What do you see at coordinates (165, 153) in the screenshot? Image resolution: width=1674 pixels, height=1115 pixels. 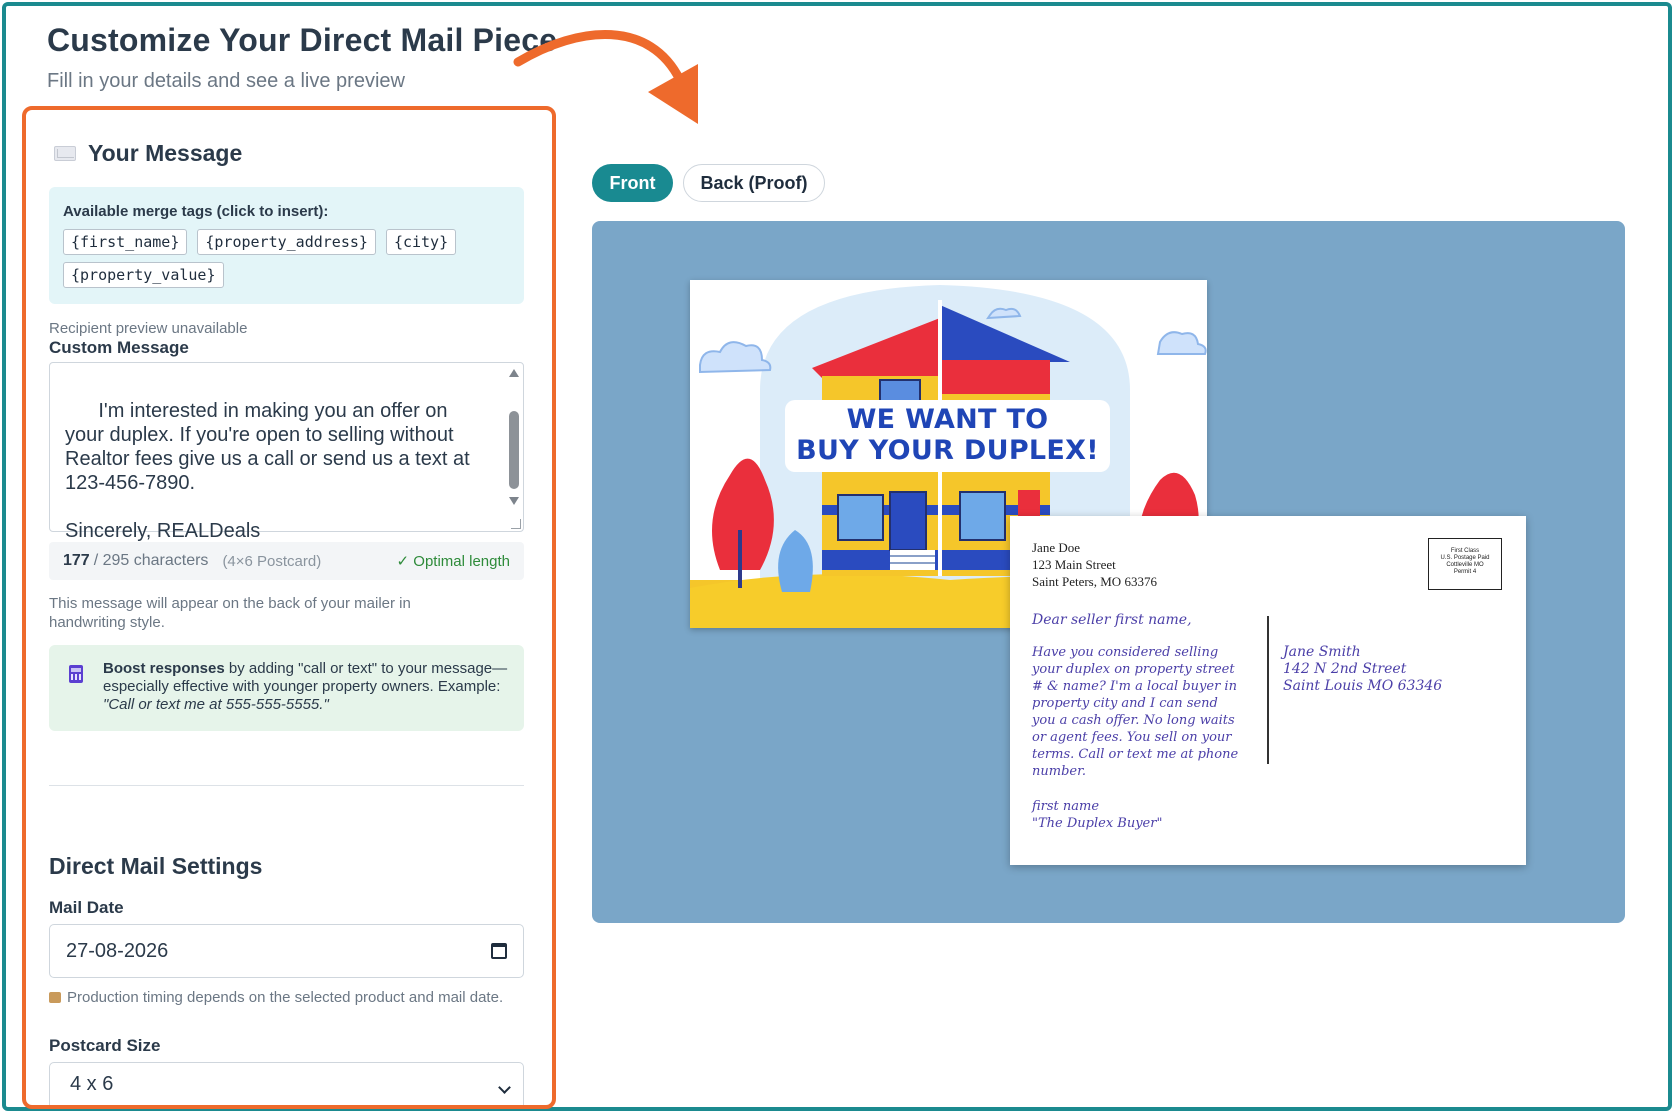 I see `message-section-title: Your Message` at bounding box center [165, 153].